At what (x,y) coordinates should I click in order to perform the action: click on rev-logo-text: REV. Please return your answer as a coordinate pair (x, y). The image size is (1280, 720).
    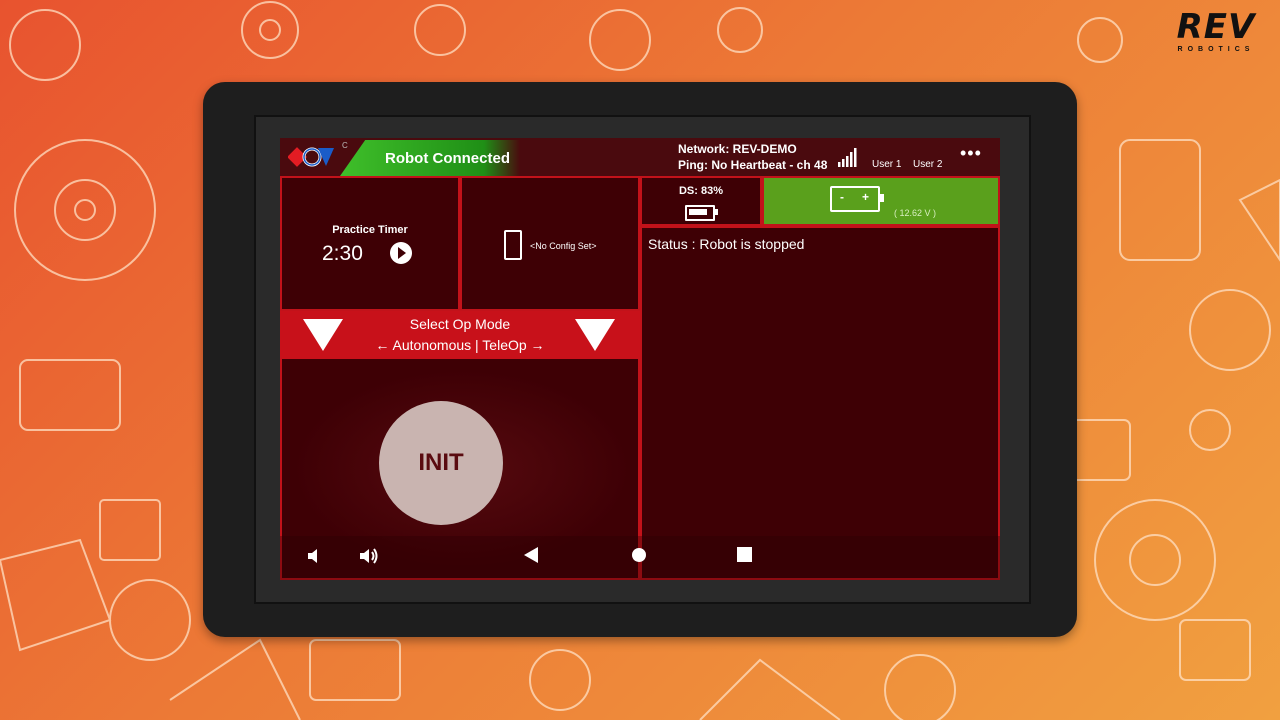
    Looking at the image, I should click on (1216, 27).